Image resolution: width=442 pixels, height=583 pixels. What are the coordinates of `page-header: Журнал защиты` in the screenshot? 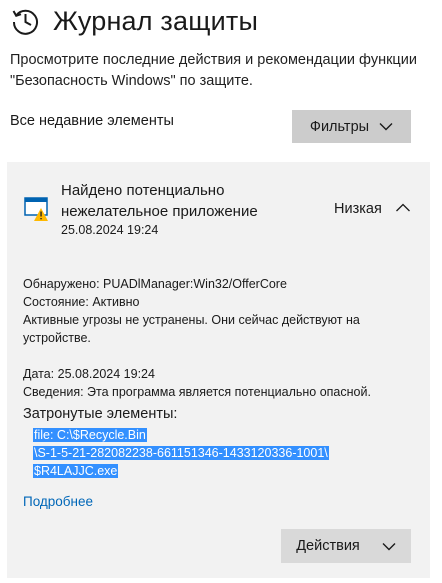 It's located at (134, 21).